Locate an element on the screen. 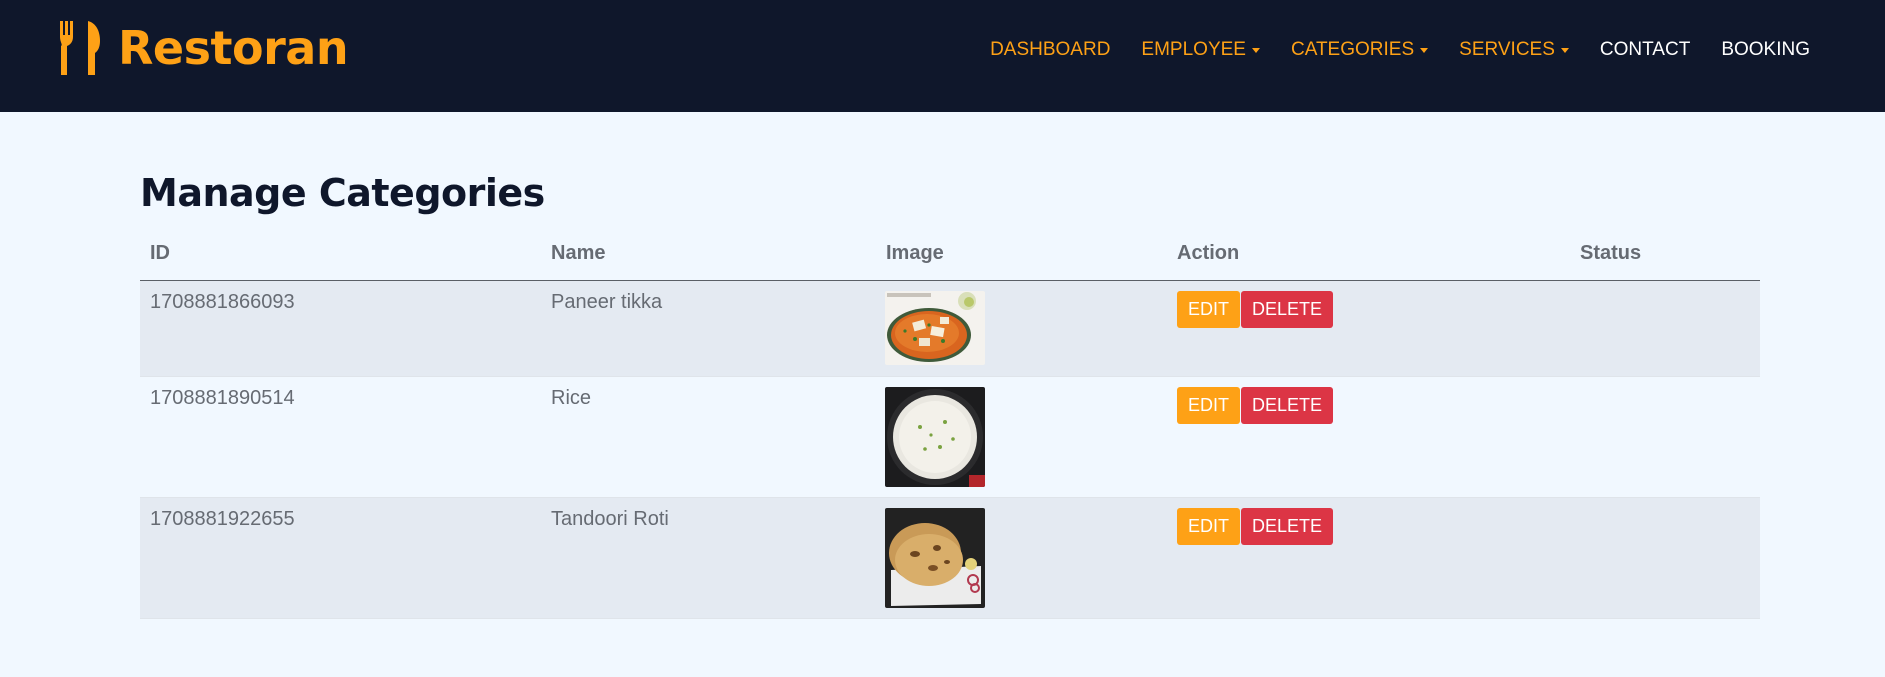 The width and height of the screenshot is (1885, 677). table-header: ID Name Image Action Status is located at coordinates (950, 258).